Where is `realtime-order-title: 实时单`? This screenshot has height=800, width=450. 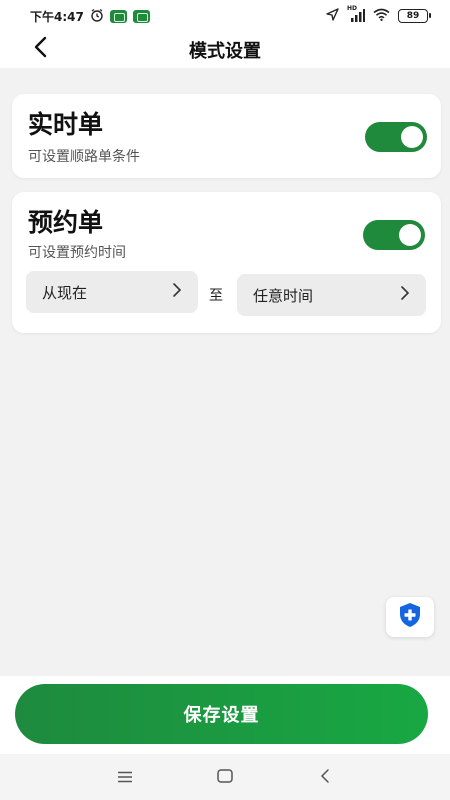
realtime-order-title: 实时单 is located at coordinates (66, 124).